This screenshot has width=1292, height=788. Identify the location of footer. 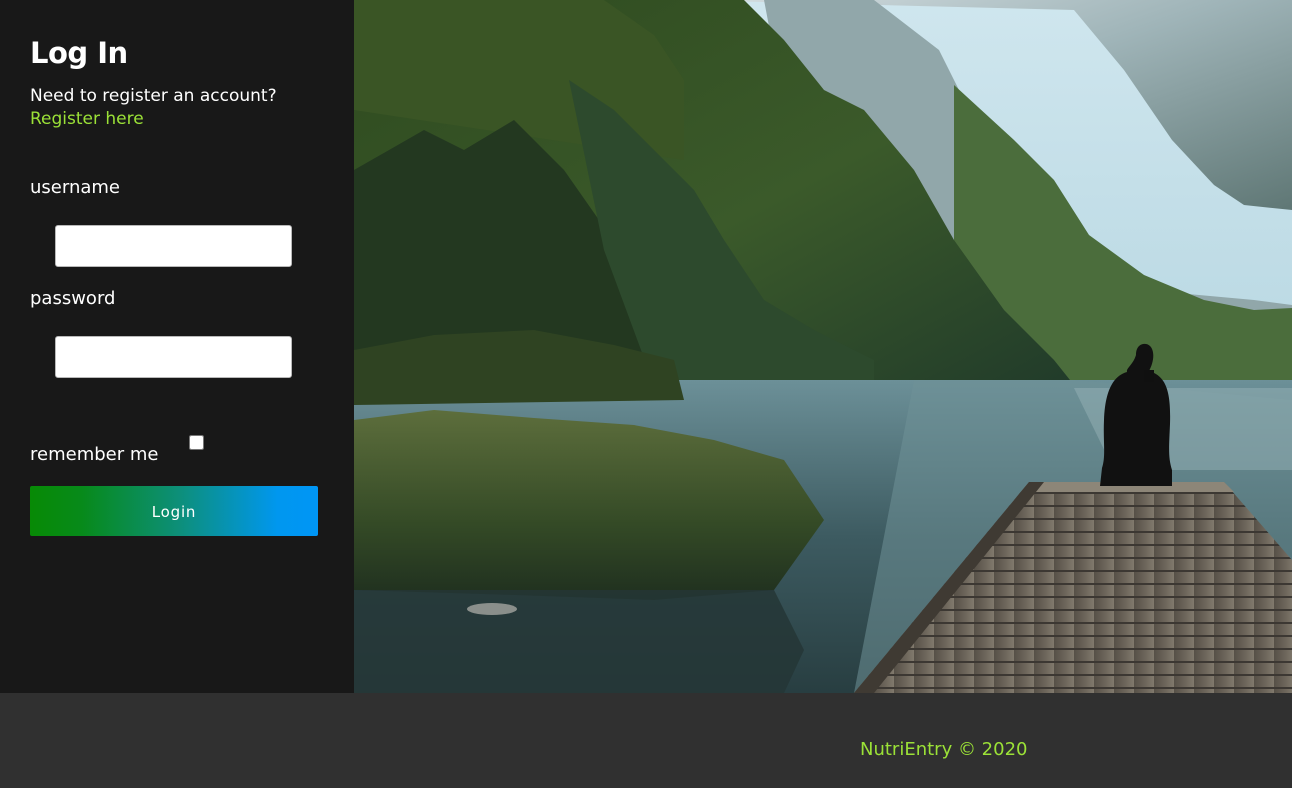
(646, 740).